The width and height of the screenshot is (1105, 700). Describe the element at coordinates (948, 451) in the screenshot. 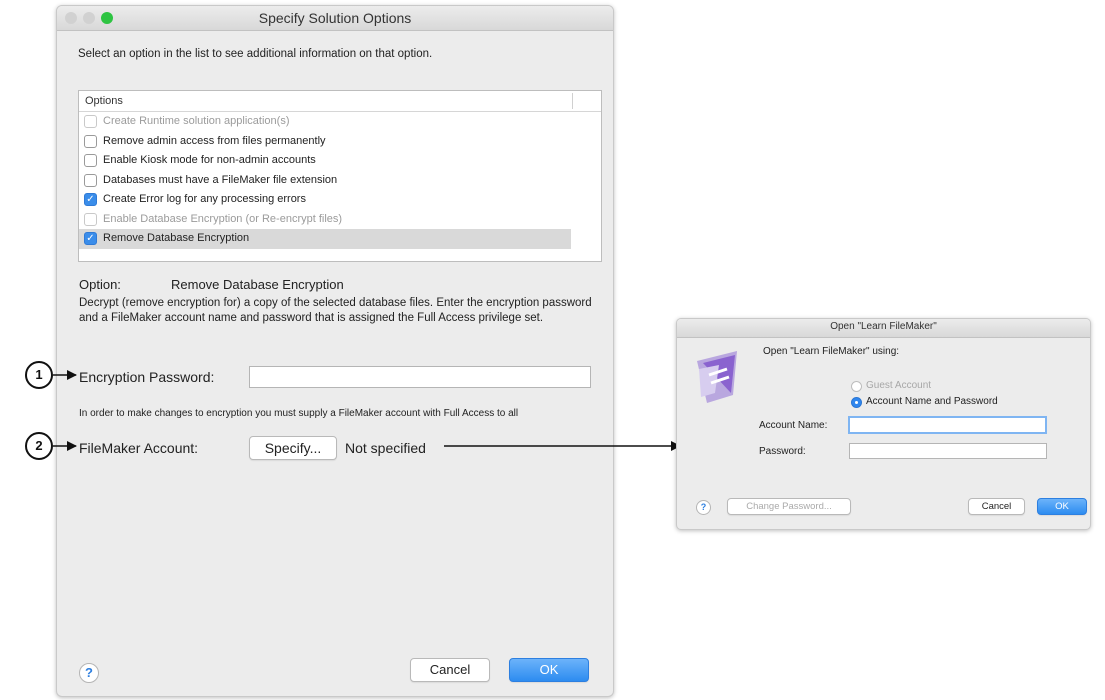

I see `password-field` at that location.